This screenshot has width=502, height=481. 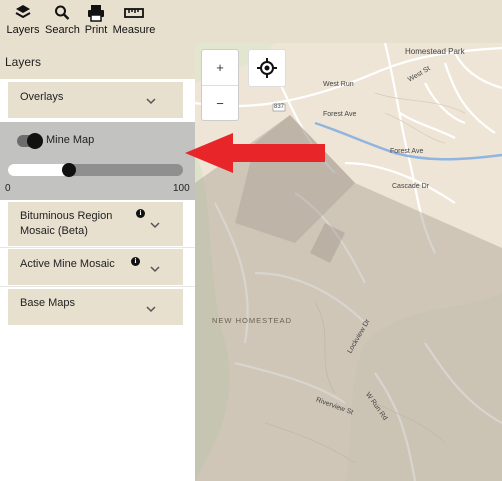 What do you see at coordinates (407, 151) in the screenshot?
I see `map-label-forest-ave-2: Forest Ave` at bounding box center [407, 151].